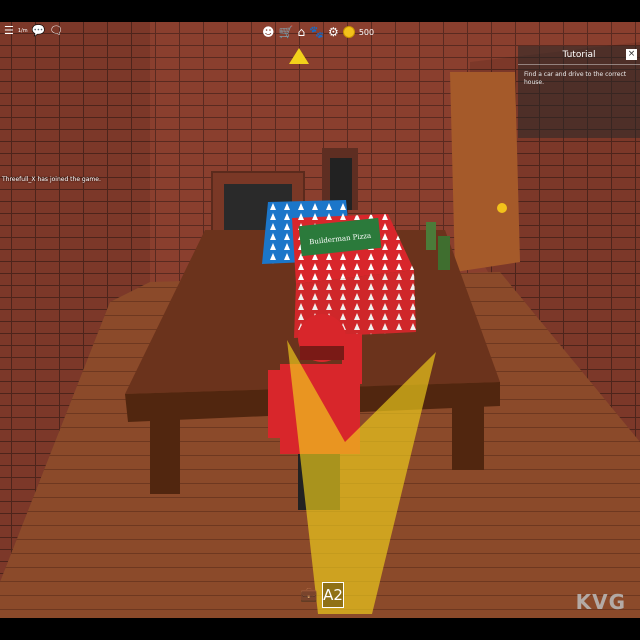  I want to click on hotbar-slot: A2, so click(333, 595).